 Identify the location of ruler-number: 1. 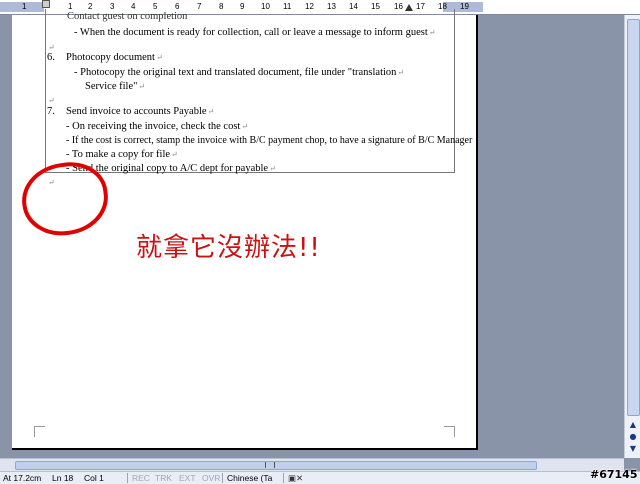
(24, 6).